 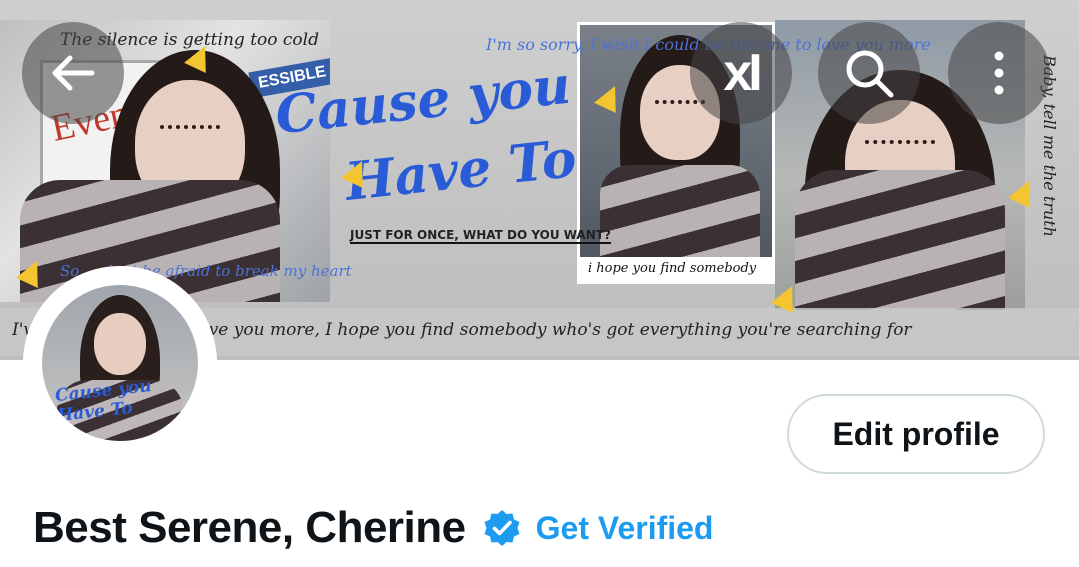 I want to click on avatar: Cause you Have To, so click(x=120, y=363).